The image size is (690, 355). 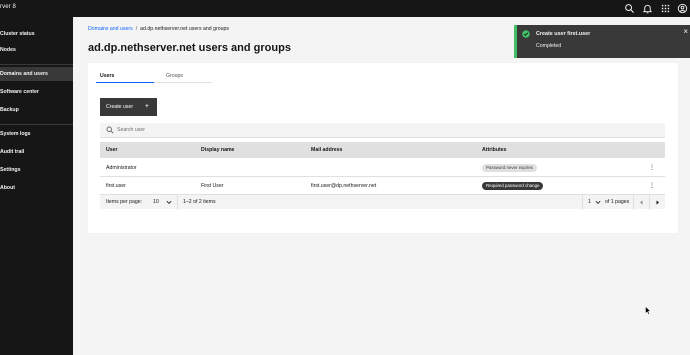 What do you see at coordinates (602, 41) in the screenshot?
I see `toast-notification: Create user first.user Completed ×` at bounding box center [602, 41].